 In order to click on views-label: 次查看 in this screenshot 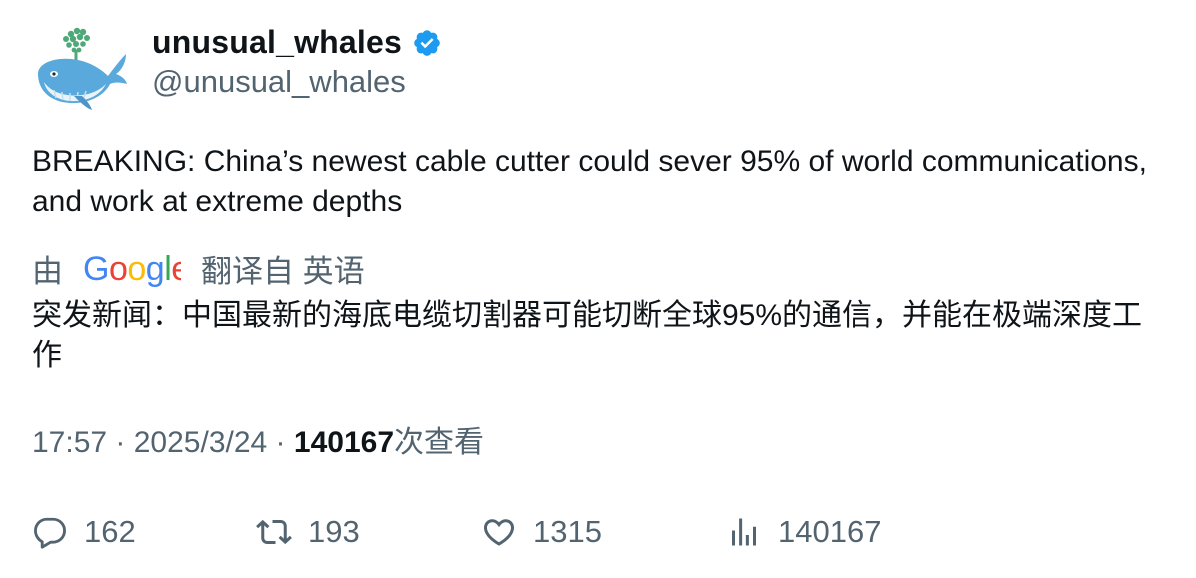, I will do `click(439, 442)`.